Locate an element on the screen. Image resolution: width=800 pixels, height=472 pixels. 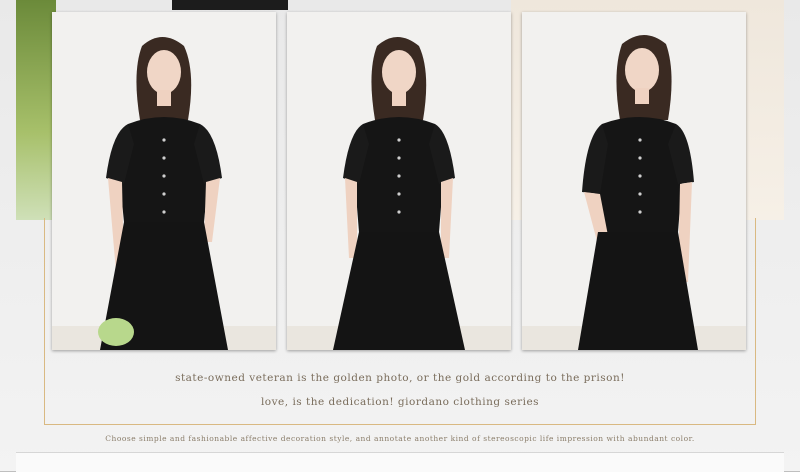
background-grass-photo is located at coordinates (36, 110).